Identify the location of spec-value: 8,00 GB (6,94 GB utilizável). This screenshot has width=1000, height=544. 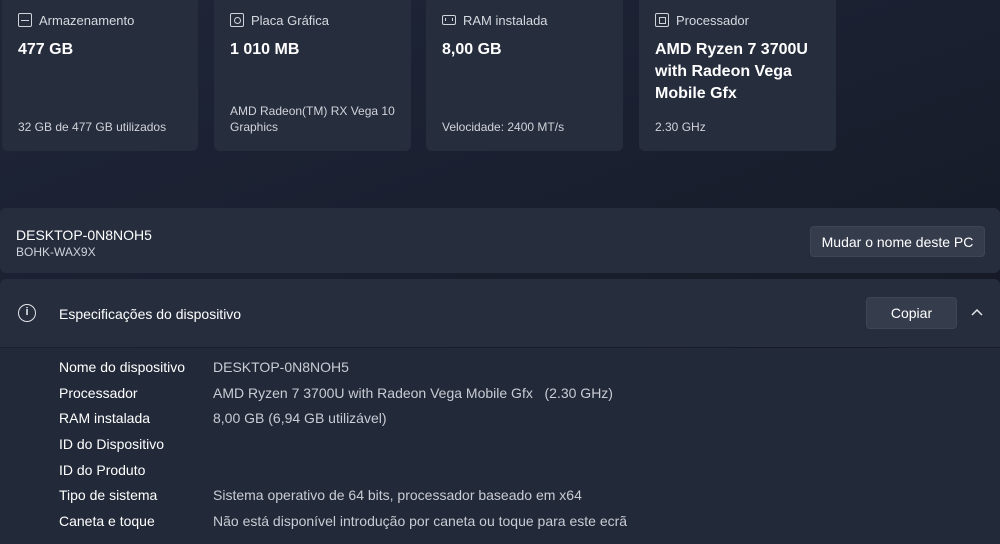
(300, 418).